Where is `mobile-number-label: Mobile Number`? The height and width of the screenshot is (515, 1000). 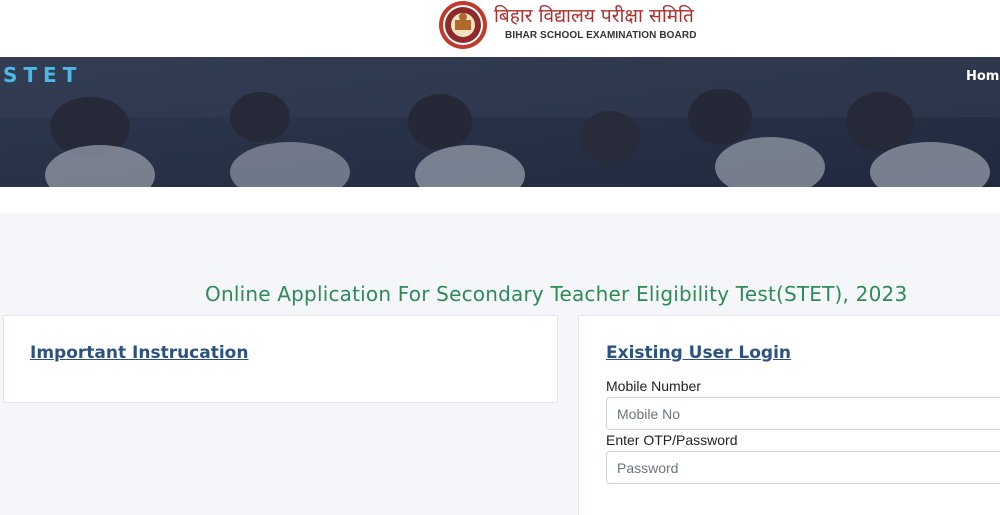
mobile-number-label: Mobile Number is located at coordinates (653, 386).